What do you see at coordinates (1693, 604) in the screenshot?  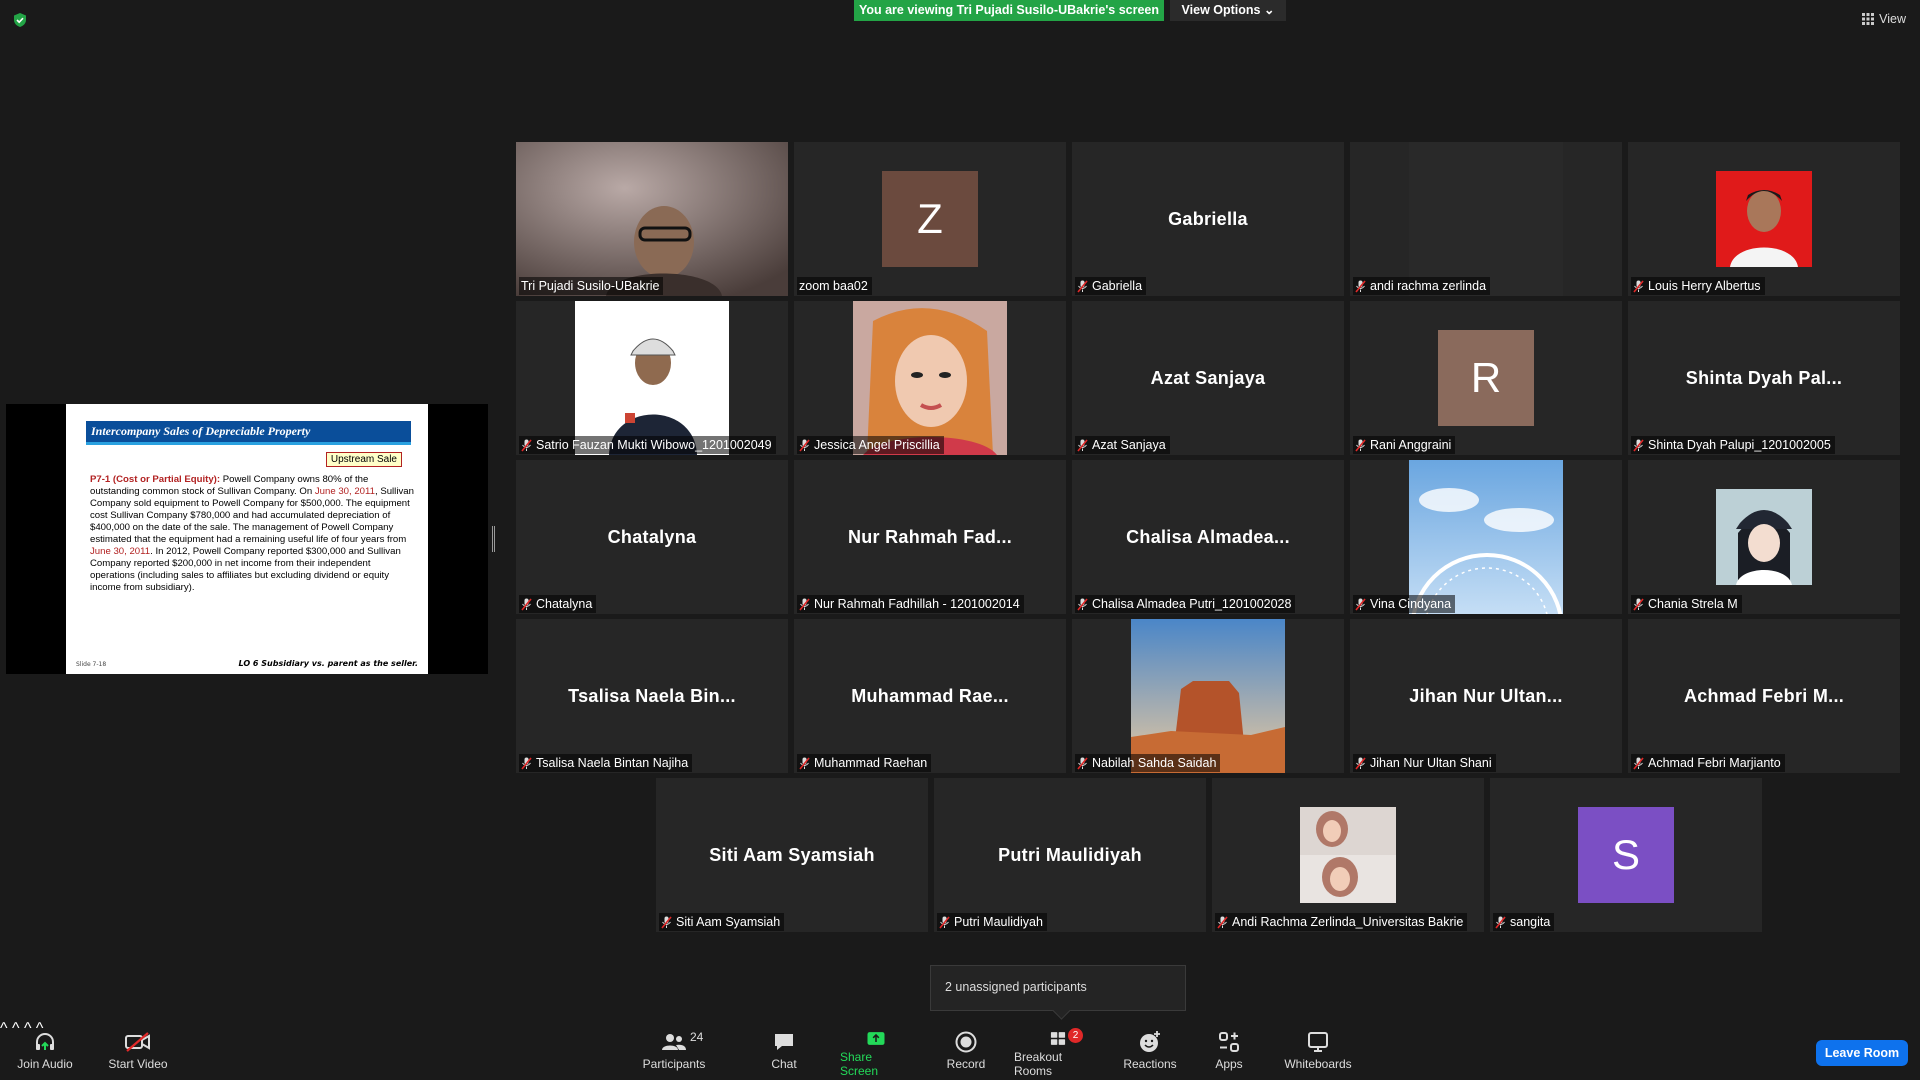 I see `participant-name: Chania Strela M` at bounding box center [1693, 604].